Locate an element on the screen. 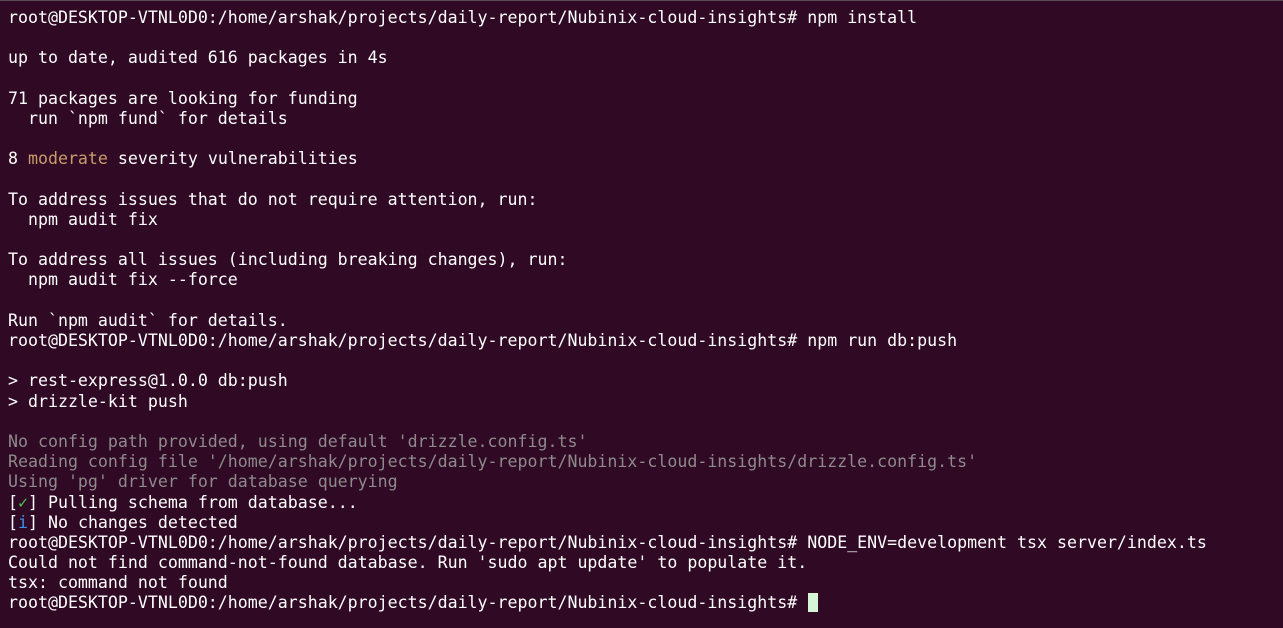  output-line: up to date, audited 616 packages in 4s is located at coordinates (198, 58).